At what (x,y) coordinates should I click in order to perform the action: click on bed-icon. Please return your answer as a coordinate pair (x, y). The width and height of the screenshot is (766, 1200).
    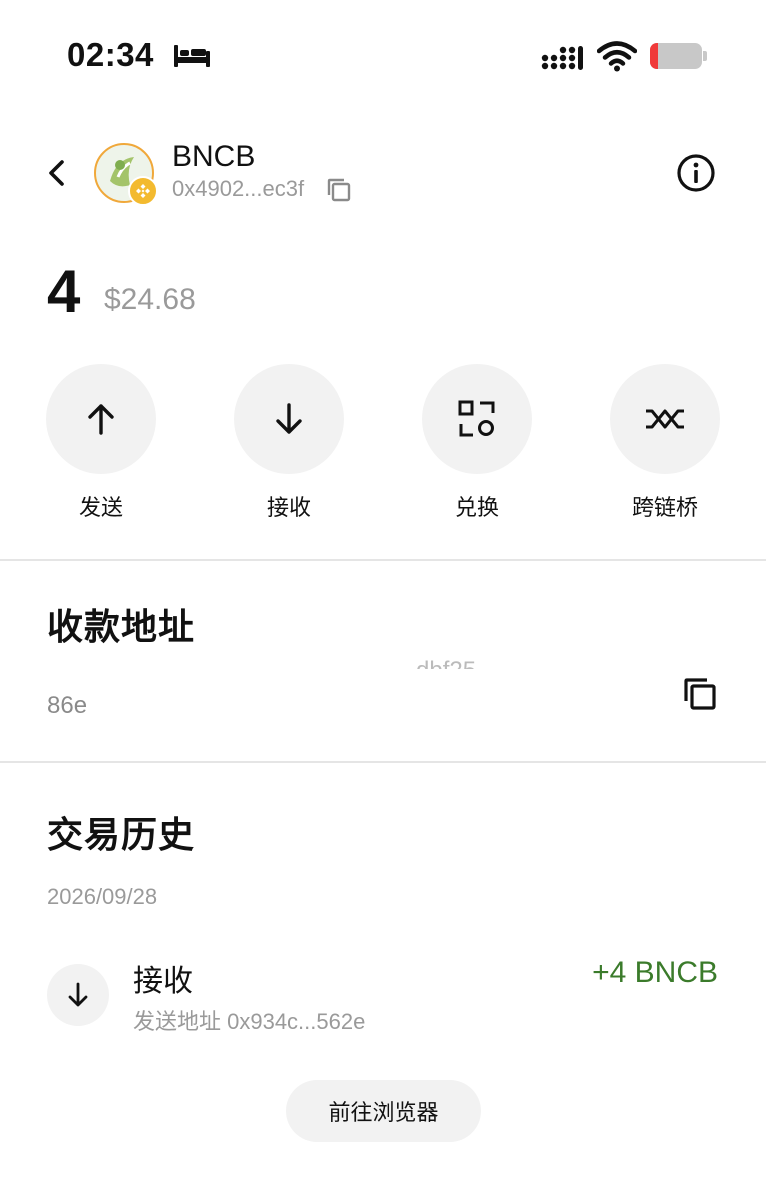
    Looking at the image, I should click on (192, 56).